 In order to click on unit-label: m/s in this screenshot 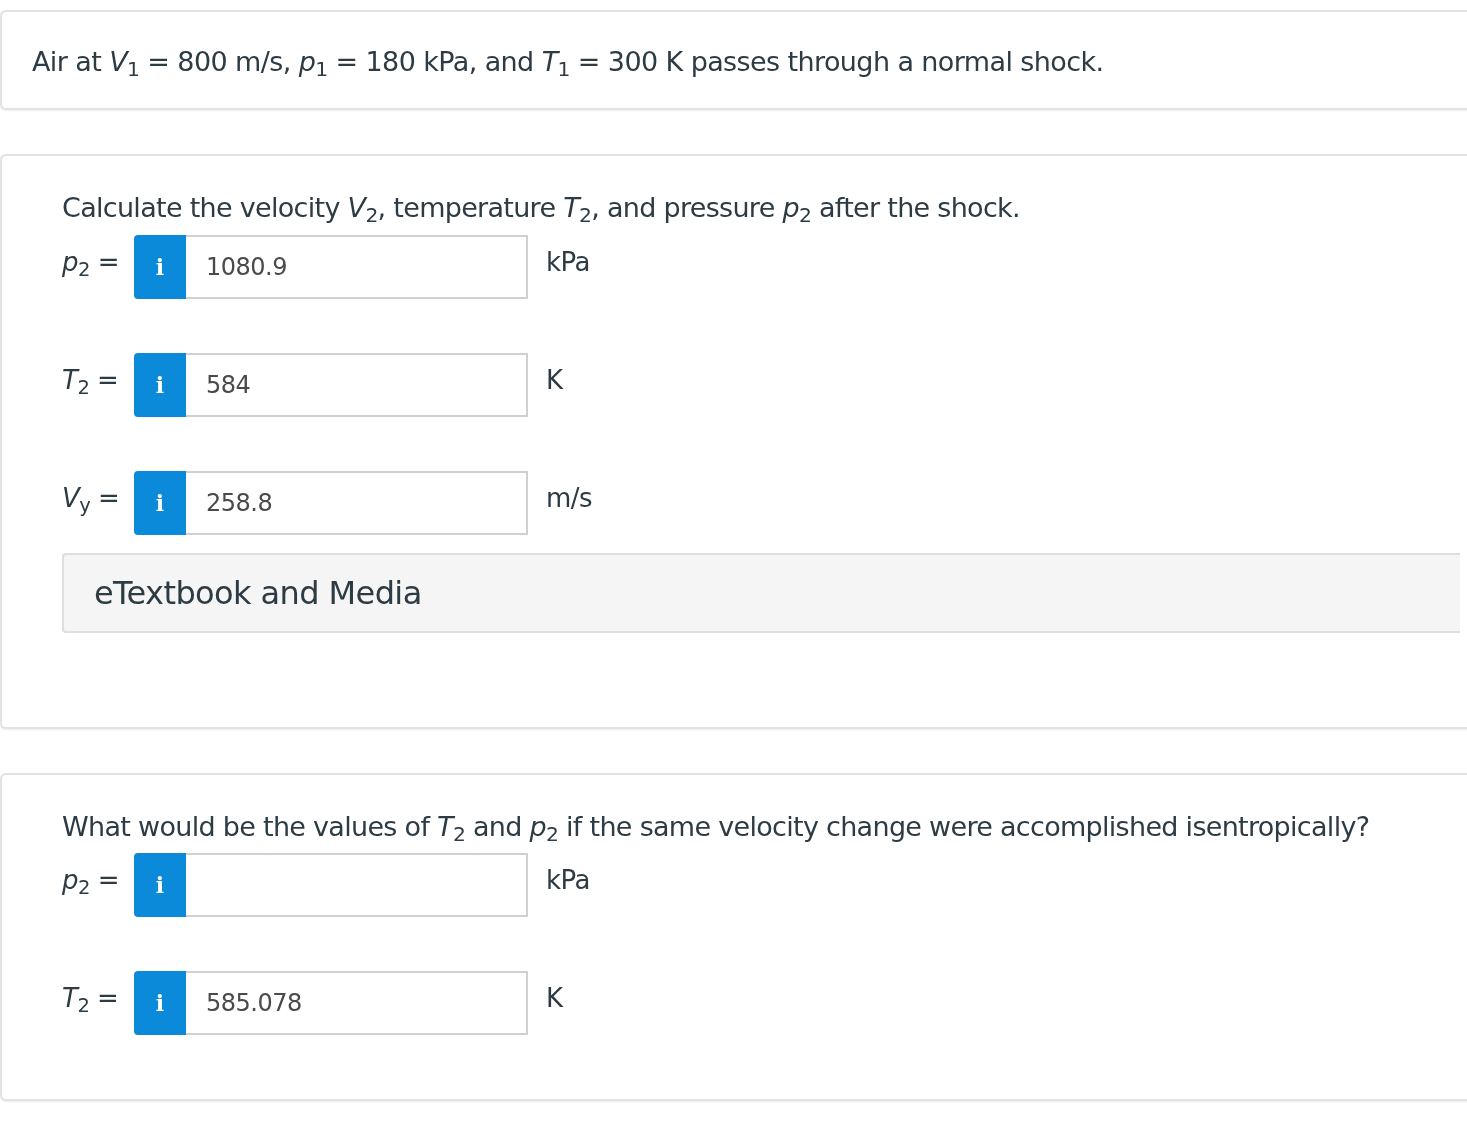, I will do `click(569, 497)`.